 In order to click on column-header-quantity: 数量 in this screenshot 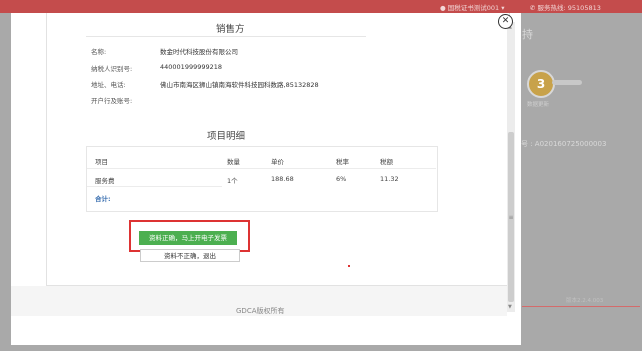, I will do `click(233, 162)`.